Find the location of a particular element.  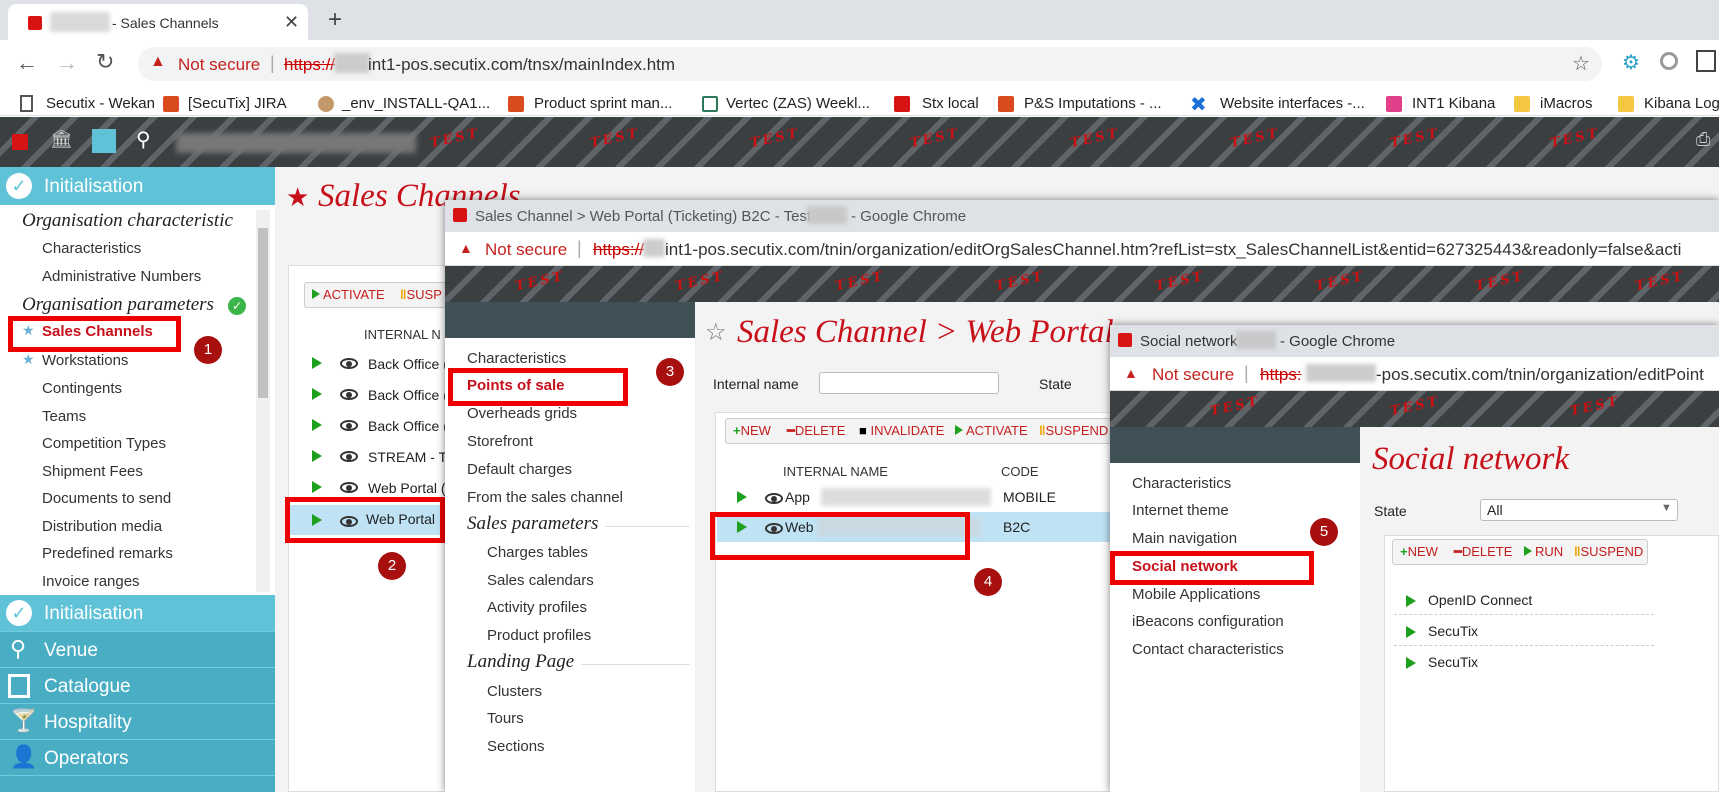

favorite-star-icon: ★ is located at coordinates (297, 197).